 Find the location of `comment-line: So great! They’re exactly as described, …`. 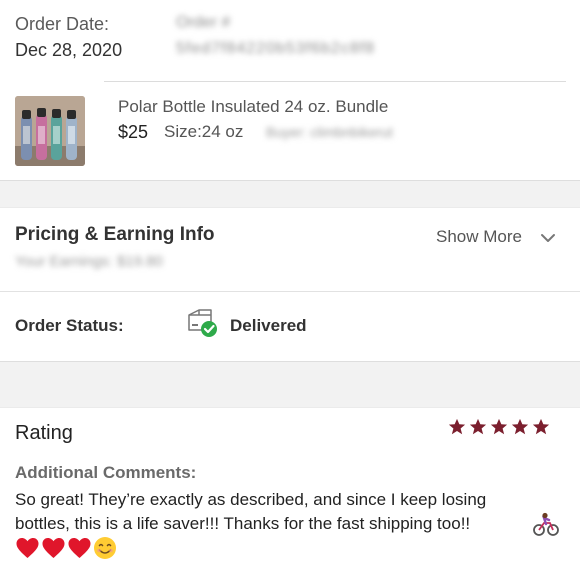

comment-line: So great! They’re exactly as described, … is located at coordinates (251, 499).